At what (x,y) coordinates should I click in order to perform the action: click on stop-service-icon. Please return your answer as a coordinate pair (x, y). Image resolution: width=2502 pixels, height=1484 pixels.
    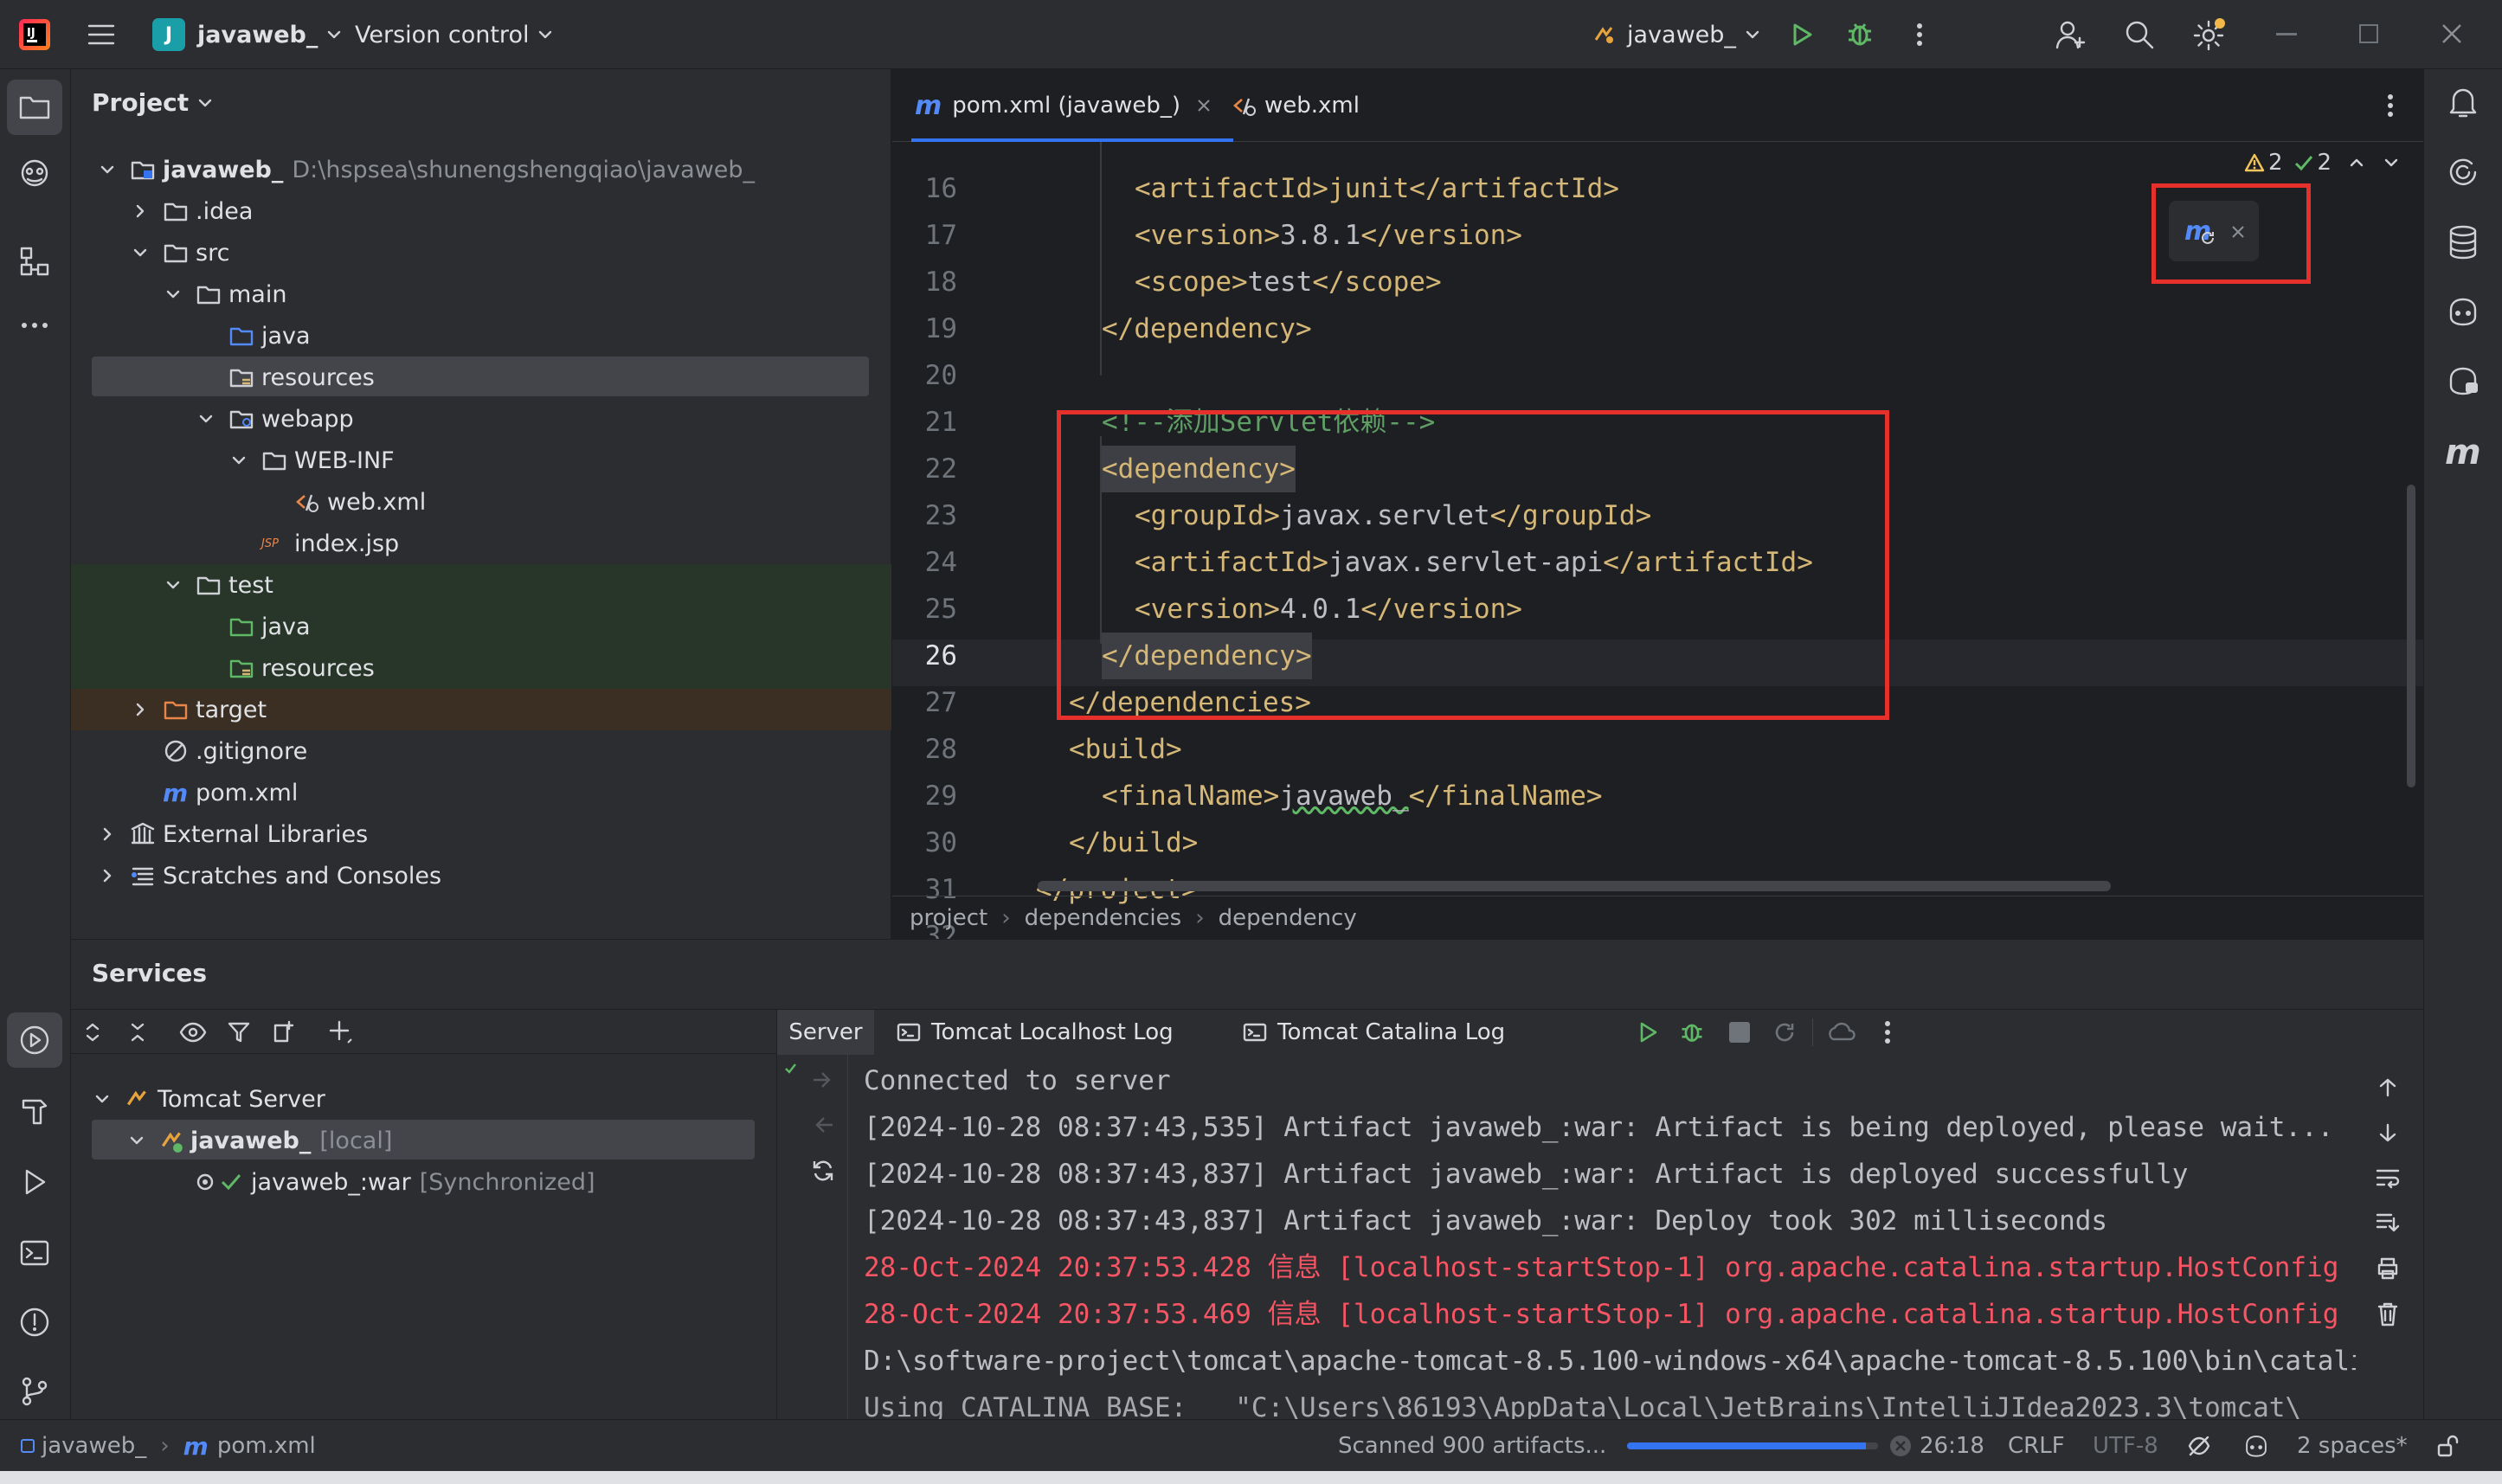
    Looking at the image, I should click on (1739, 1032).